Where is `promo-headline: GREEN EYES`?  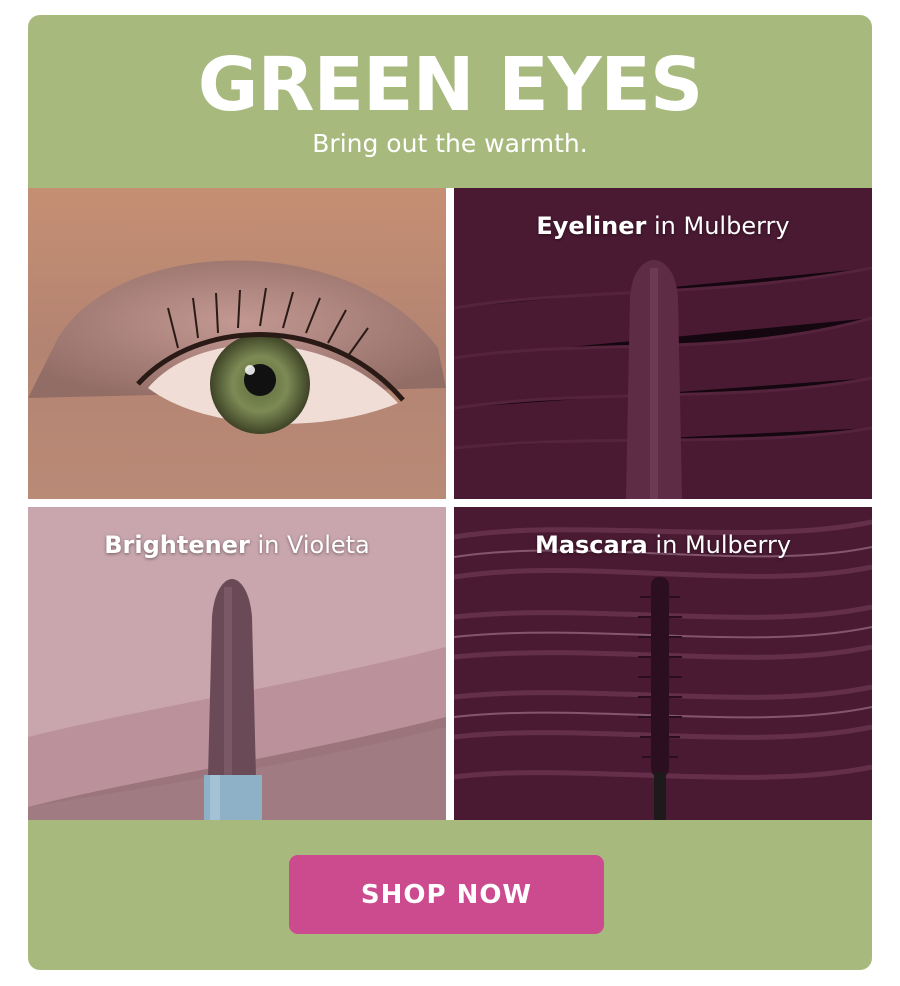
promo-headline: GREEN EYES is located at coordinates (450, 85).